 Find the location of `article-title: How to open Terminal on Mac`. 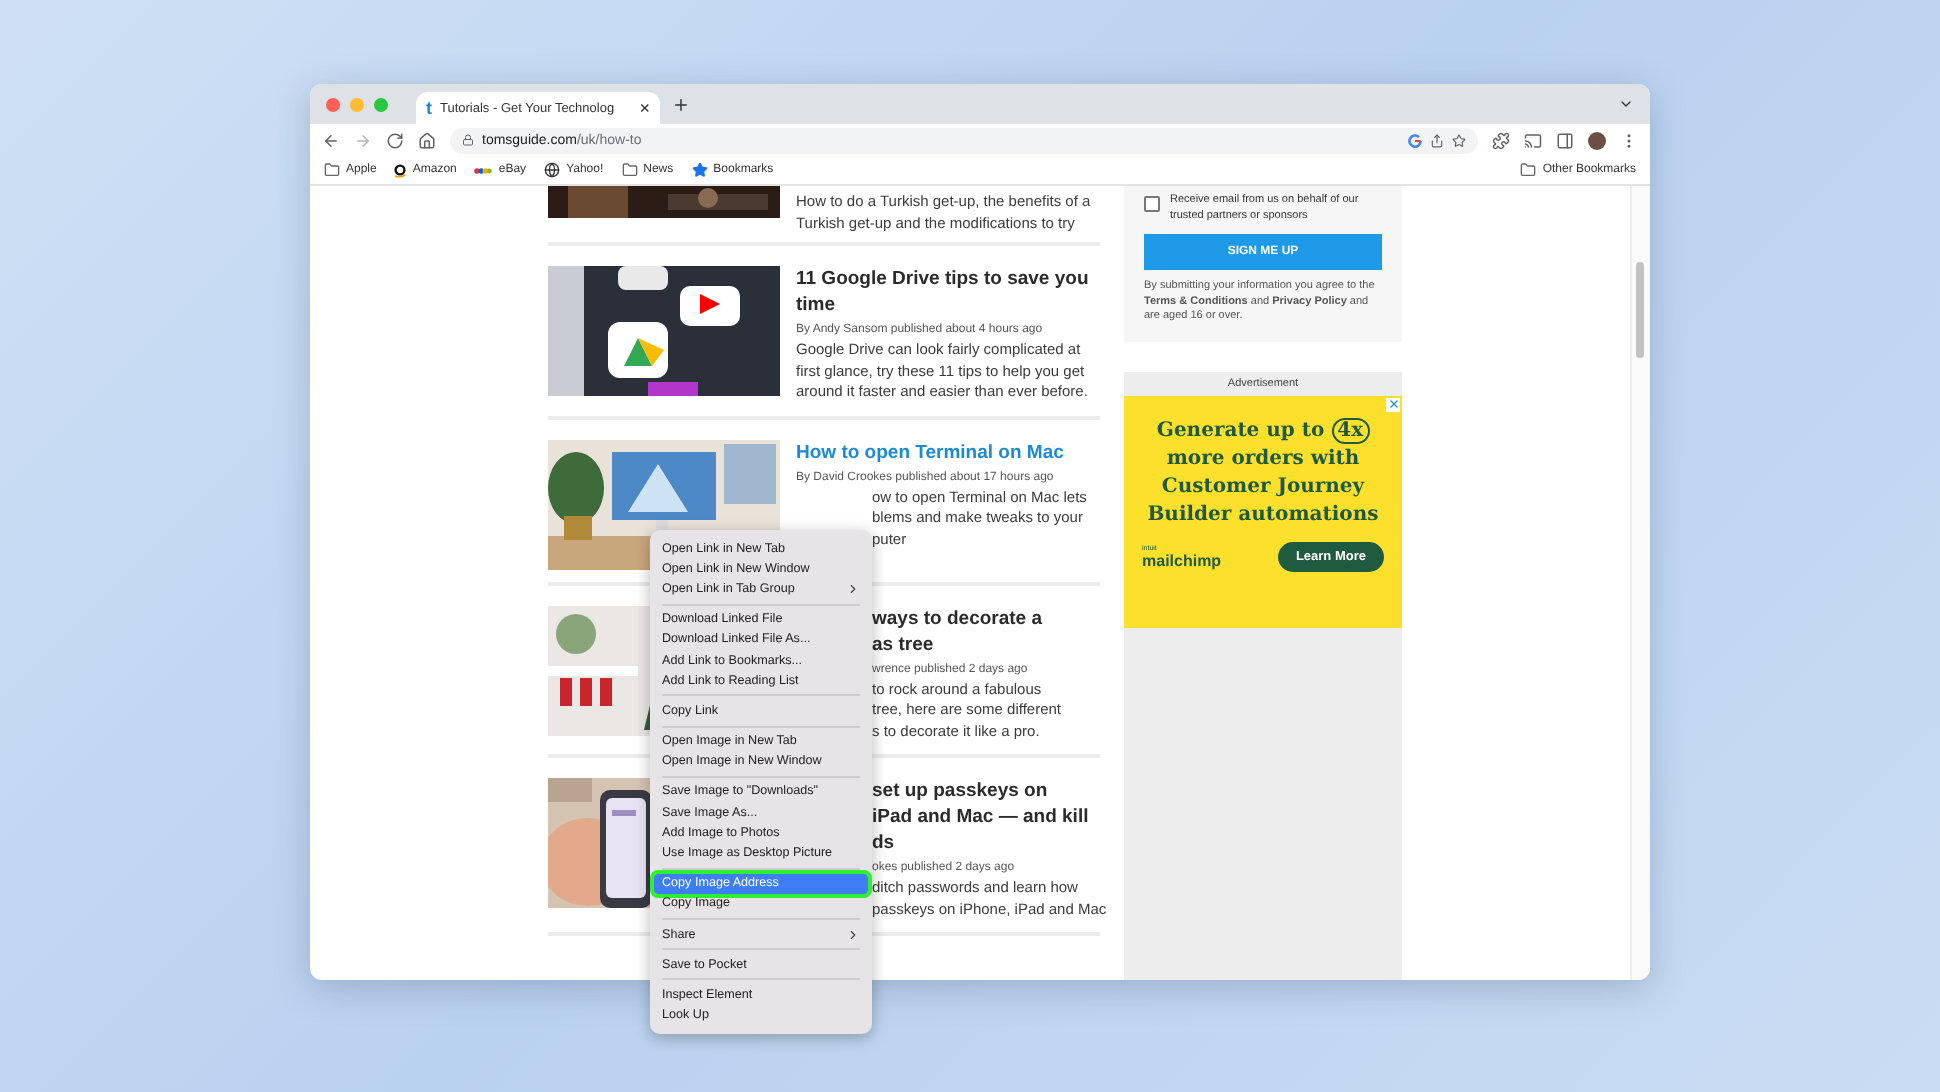

article-title: How to open Terminal on Mac is located at coordinates (948, 452).